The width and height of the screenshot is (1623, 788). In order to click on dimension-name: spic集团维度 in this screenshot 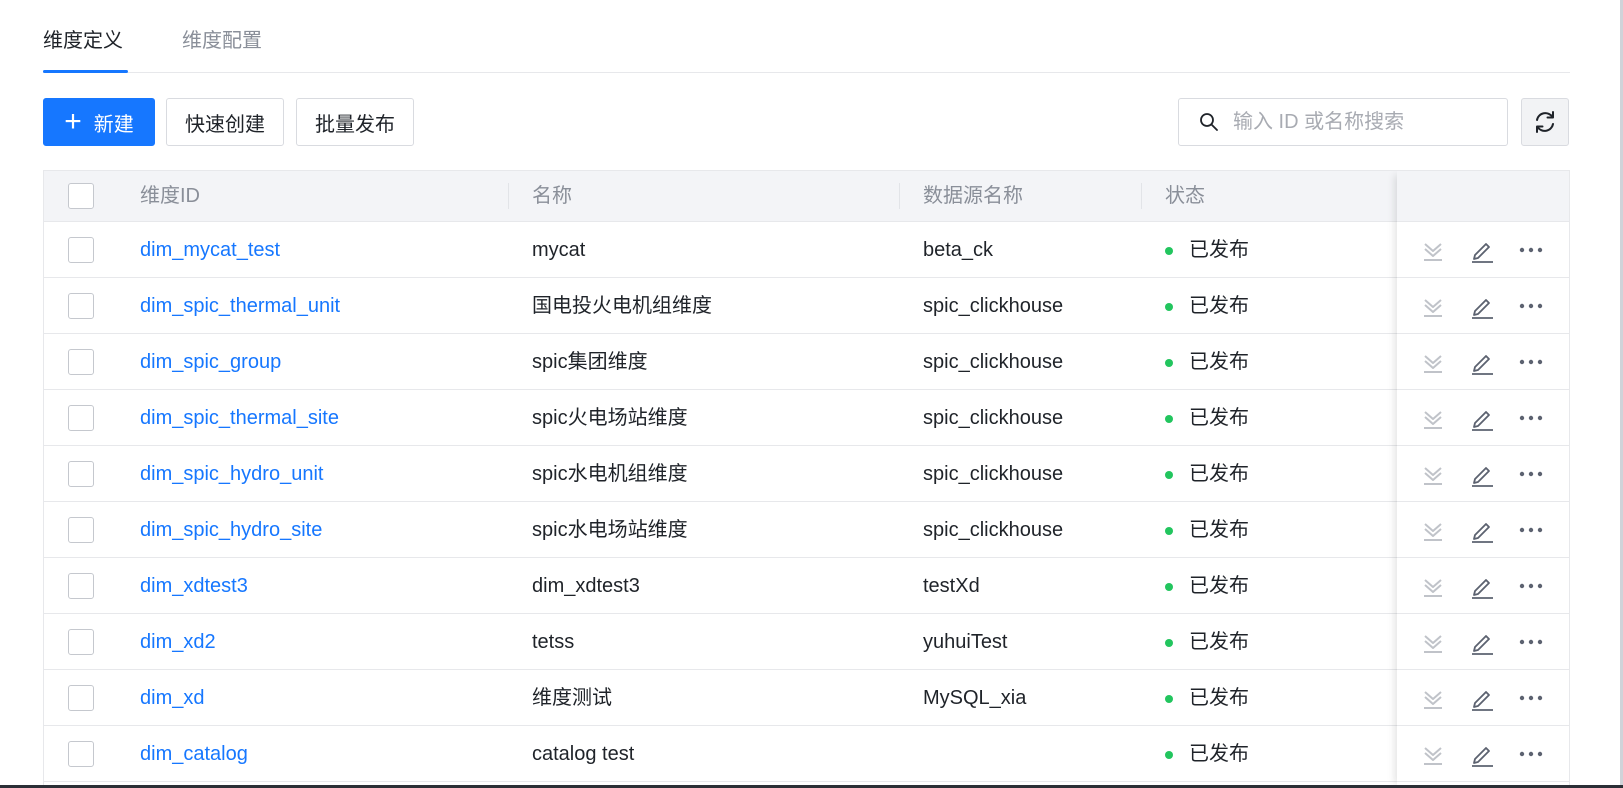, I will do `click(590, 362)`.